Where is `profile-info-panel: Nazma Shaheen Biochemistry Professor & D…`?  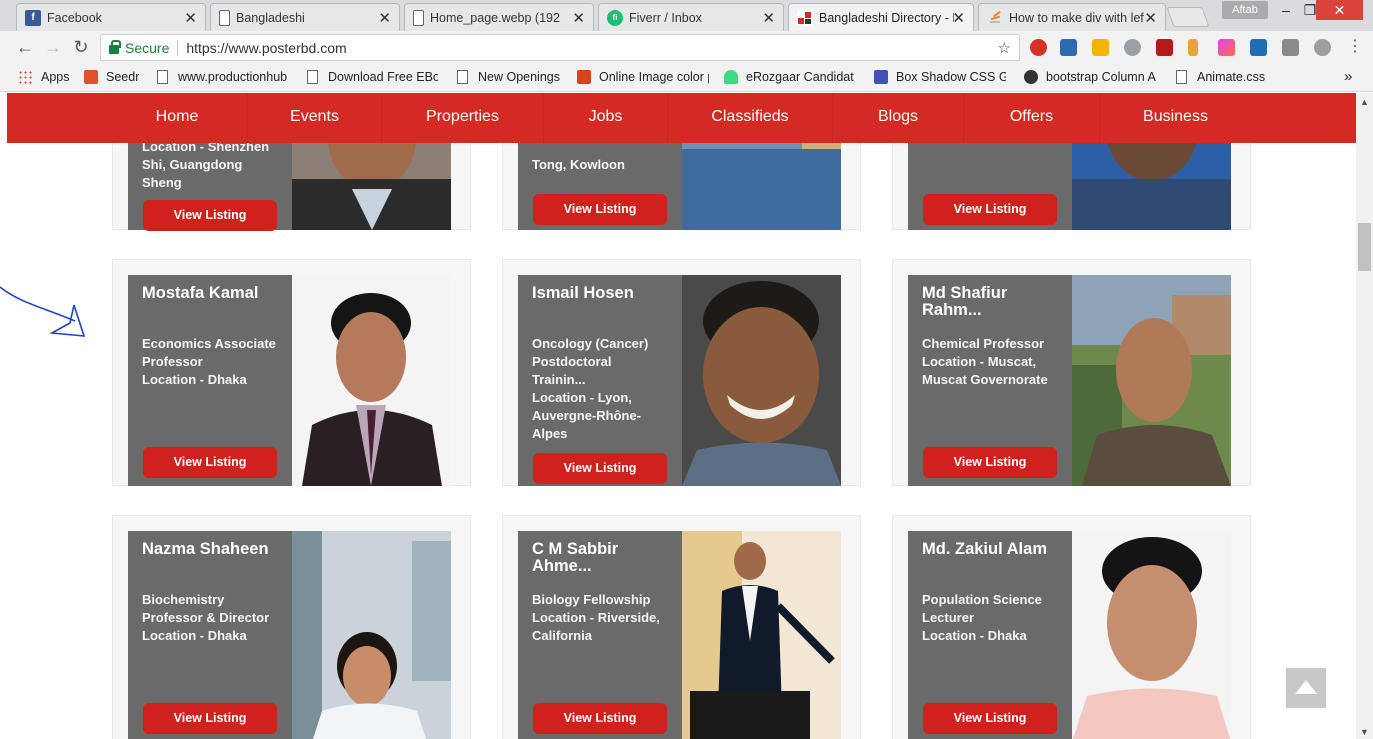
profile-info-panel: Nazma Shaheen Biochemistry Professor & D… is located at coordinates (210, 635).